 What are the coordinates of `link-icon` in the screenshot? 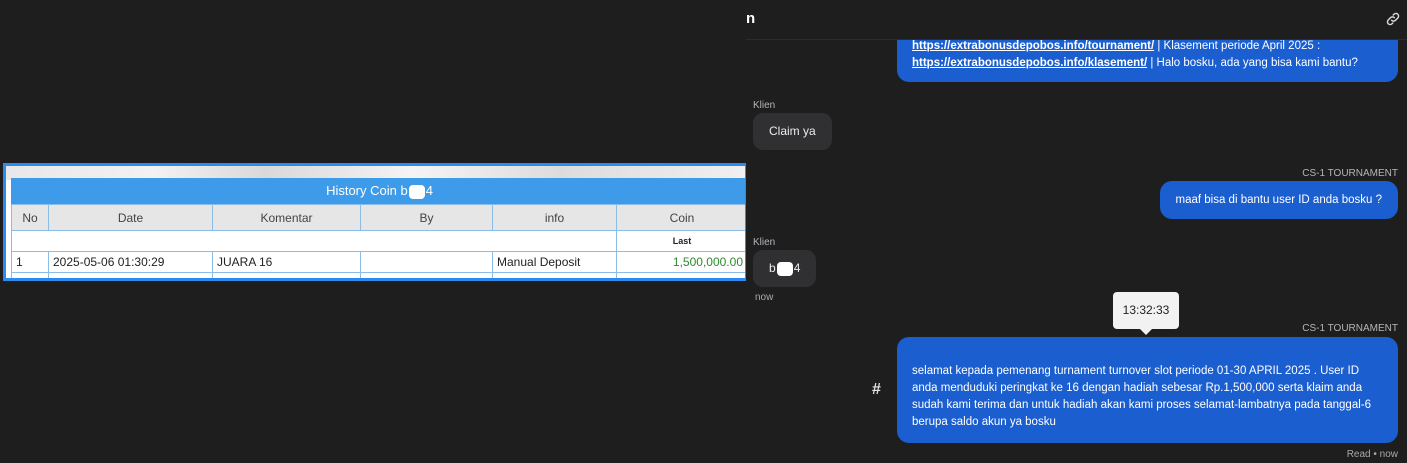 It's located at (1393, 19).